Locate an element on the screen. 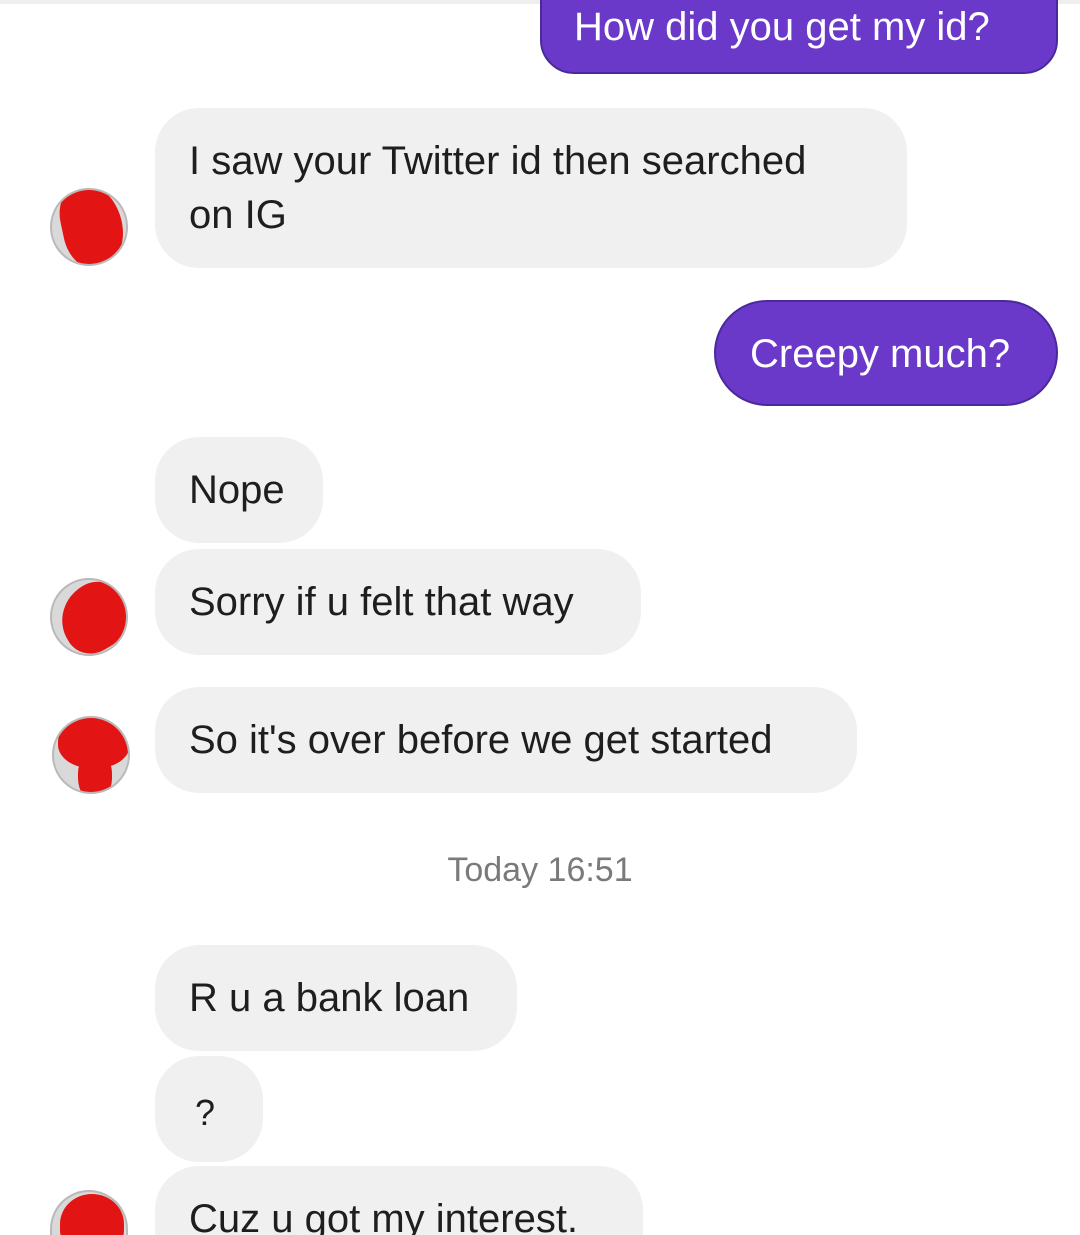 This screenshot has width=1080, height=1235. incoming-message-bubble: So it's over before we get started is located at coordinates (506, 740).